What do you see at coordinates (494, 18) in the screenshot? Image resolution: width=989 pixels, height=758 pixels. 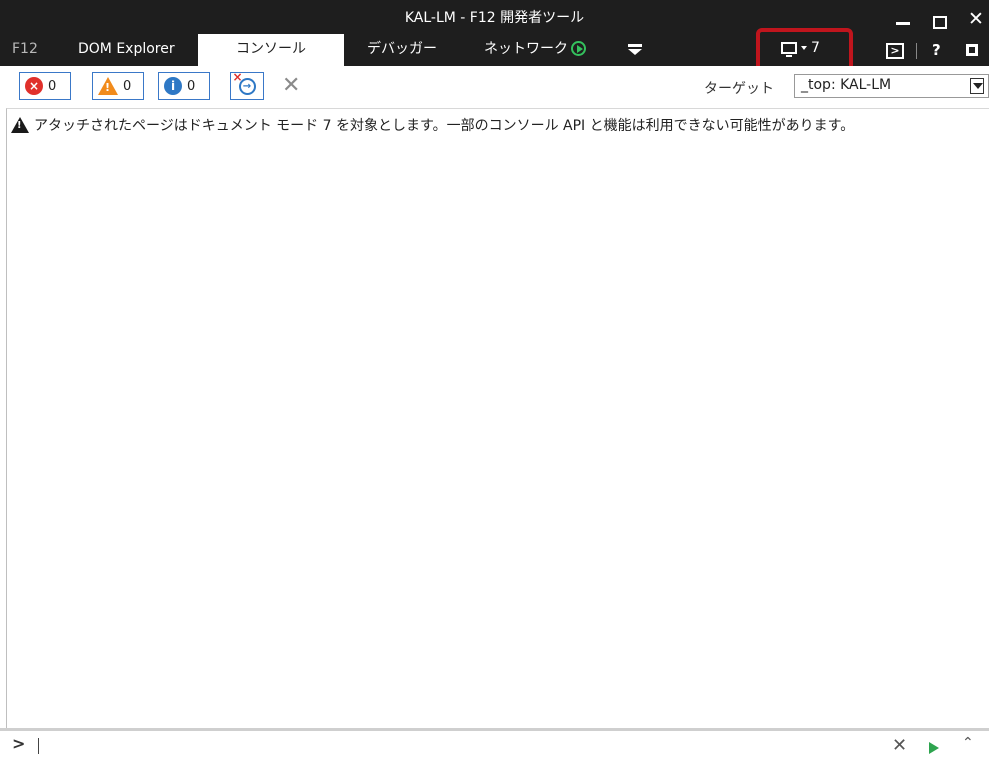 I see `window-title: KAL-LM - F12 開発者ツール` at bounding box center [494, 18].